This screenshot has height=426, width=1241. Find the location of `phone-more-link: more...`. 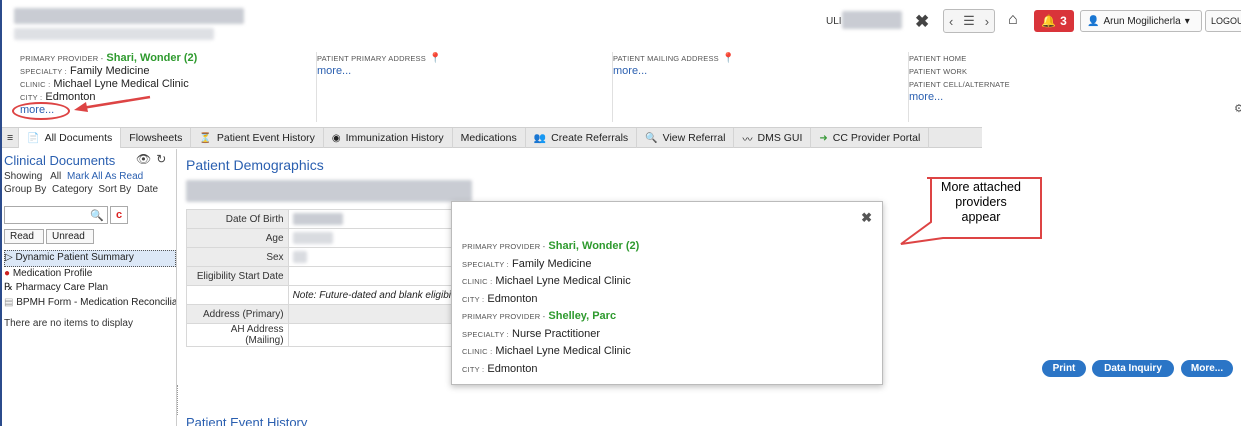

phone-more-link: more... is located at coordinates (926, 97).